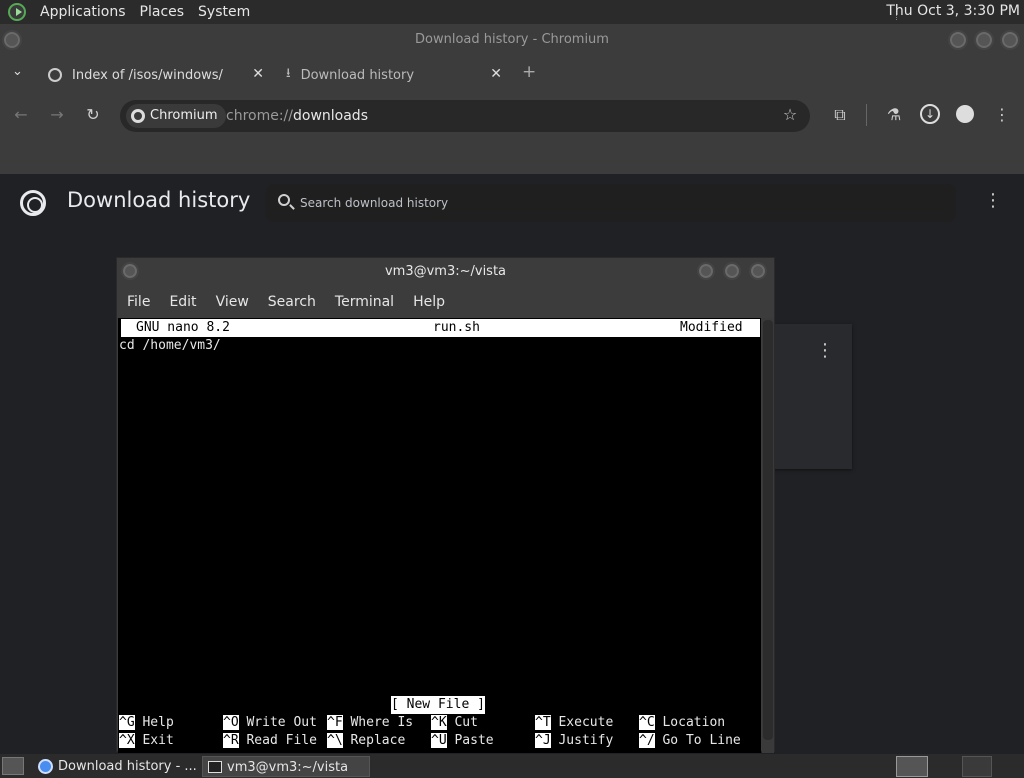  What do you see at coordinates (288, 73) in the screenshot?
I see `download-icon: ⭳` at bounding box center [288, 73].